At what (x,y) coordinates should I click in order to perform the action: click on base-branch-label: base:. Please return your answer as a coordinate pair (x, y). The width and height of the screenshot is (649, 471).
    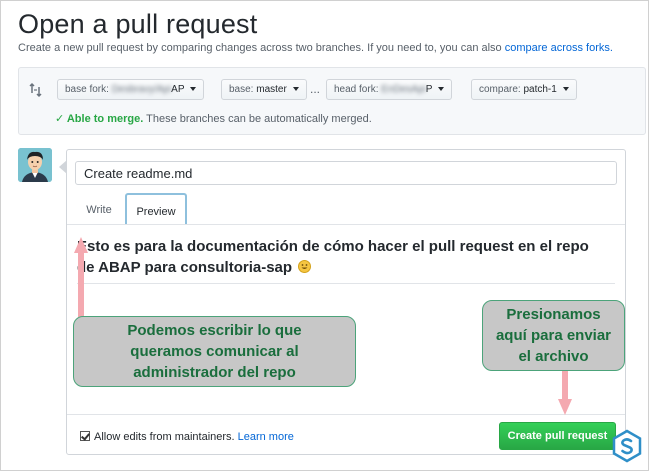
    Looking at the image, I should click on (241, 89).